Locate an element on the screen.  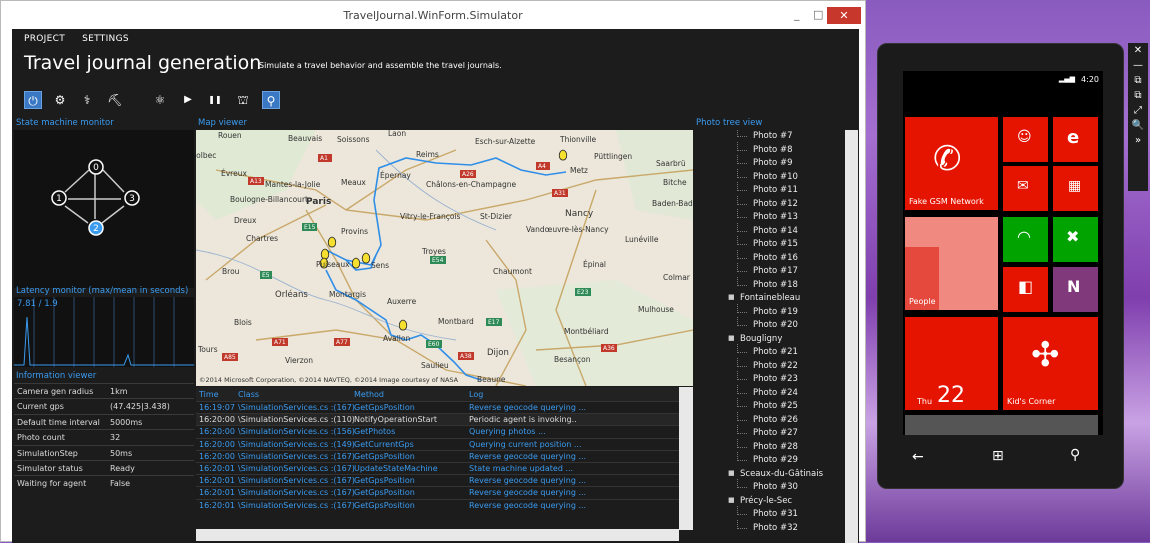
tree-photo-item: Photo #18 is located at coordinates (775, 284).